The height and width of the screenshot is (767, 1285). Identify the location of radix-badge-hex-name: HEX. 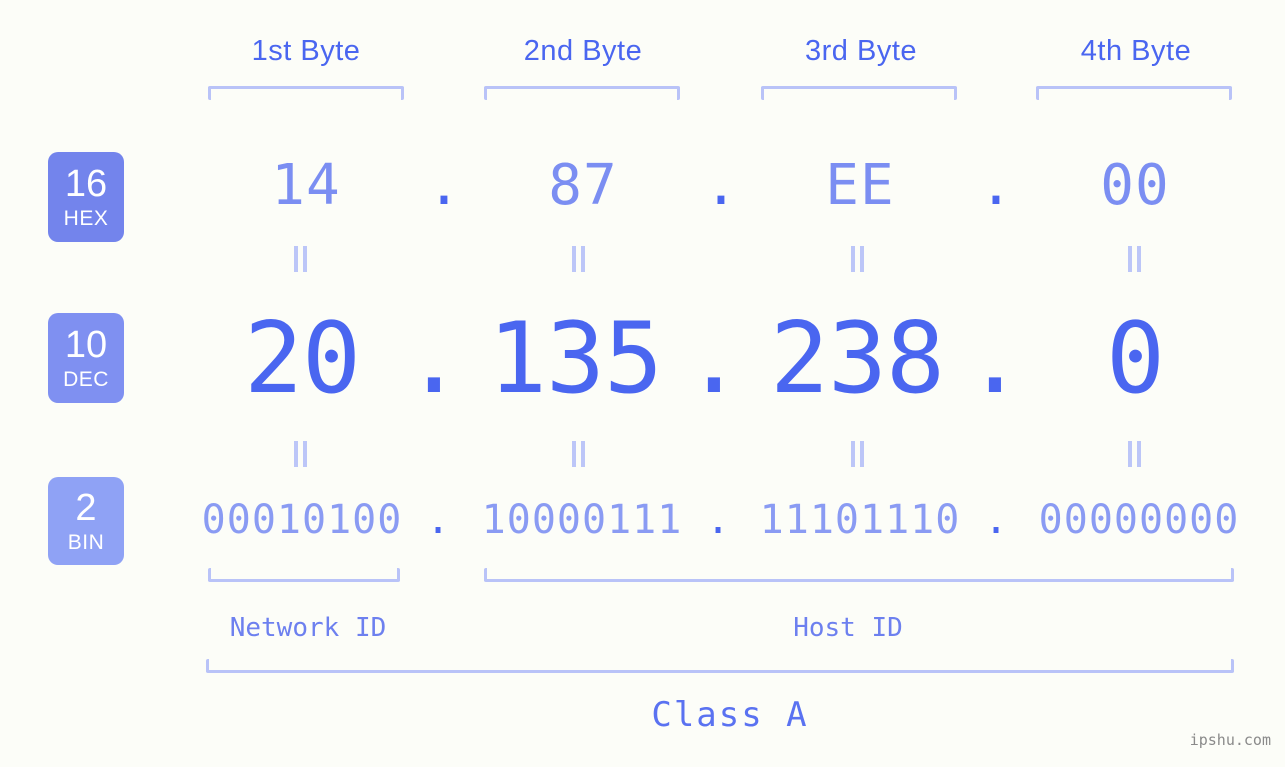
(86, 218).